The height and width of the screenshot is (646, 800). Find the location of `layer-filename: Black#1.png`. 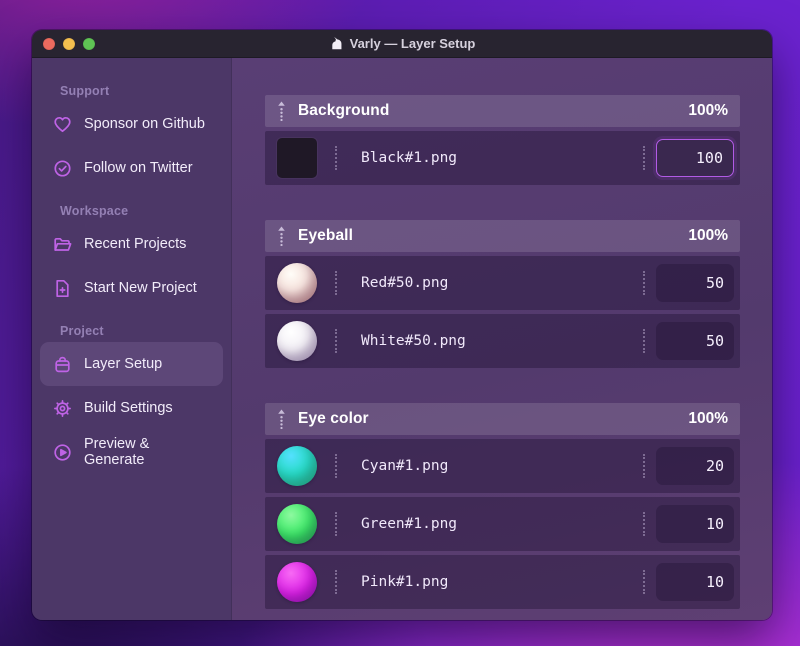

layer-filename: Black#1.png is located at coordinates (409, 158).